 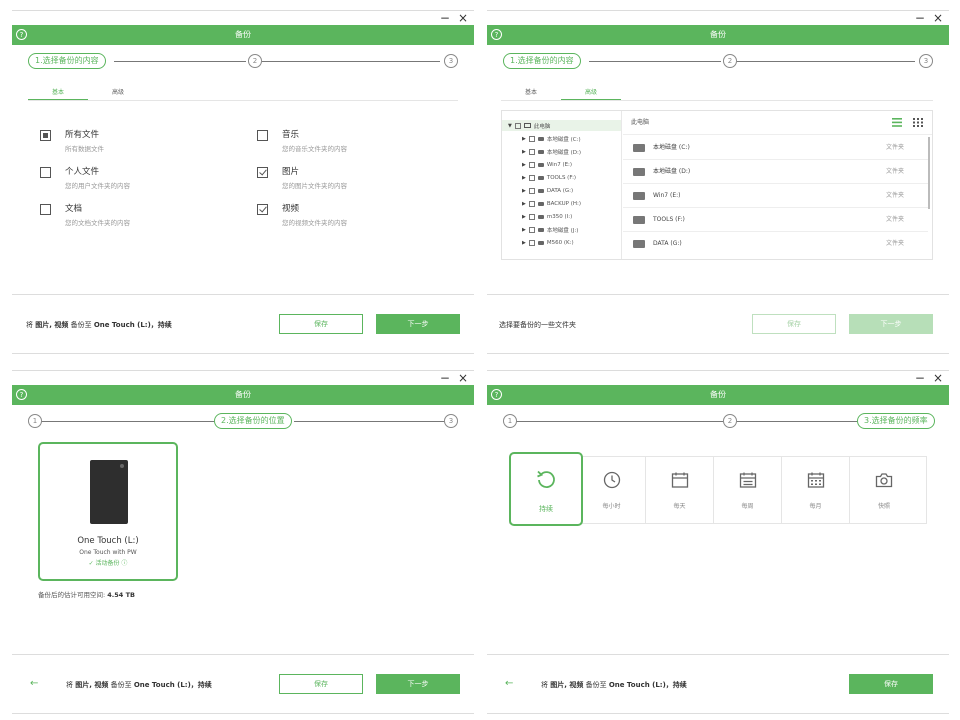 What do you see at coordinates (302, 140) in the screenshot?
I see `option-music: 音乐 您的音乐文件夹的内容` at bounding box center [302, 140].